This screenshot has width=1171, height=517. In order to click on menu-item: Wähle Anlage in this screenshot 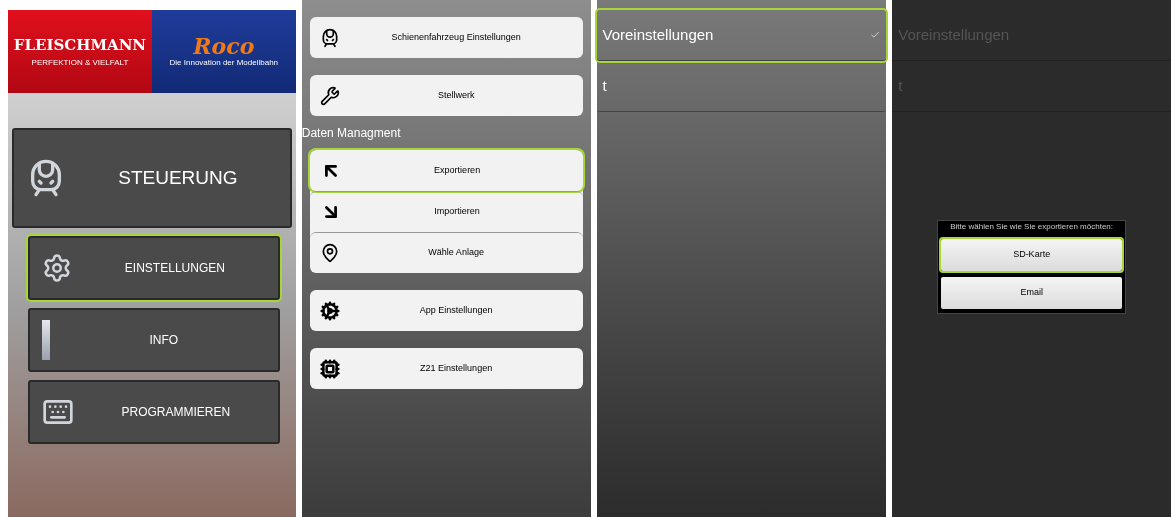, I will do `click(446, 252)`.